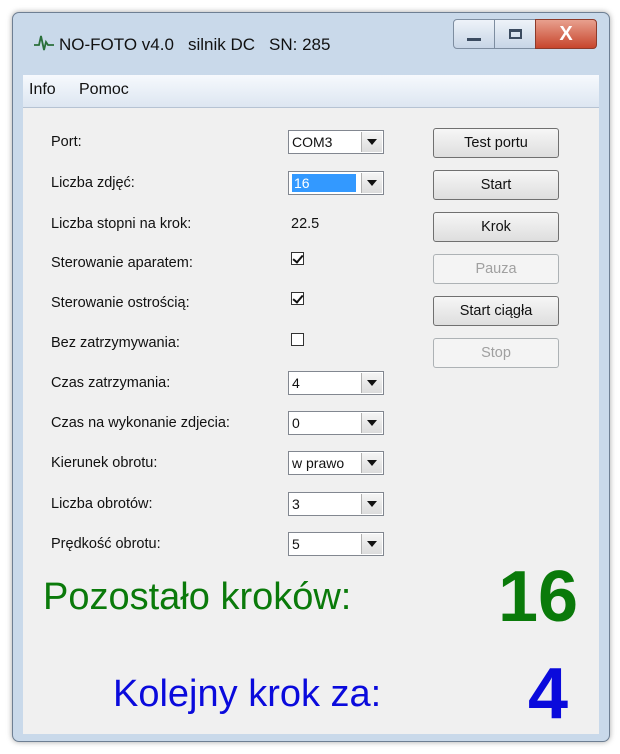 This screenshot has width=620, height=754. What do you see at coordinates (283, 44) in the screenshot?
I see `title-sn-label: SN:` at bounding box center [283, 44].